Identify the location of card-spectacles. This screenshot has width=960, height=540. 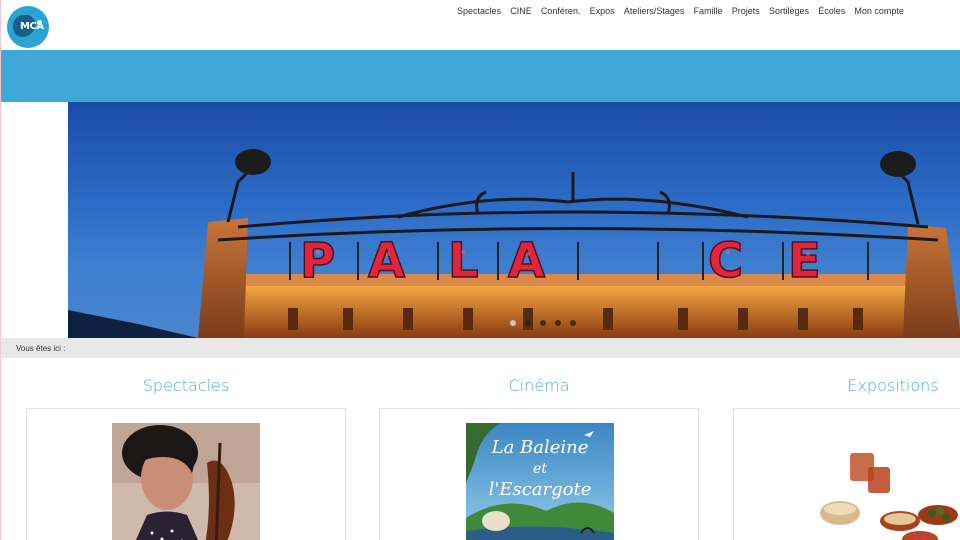
(186, 474).